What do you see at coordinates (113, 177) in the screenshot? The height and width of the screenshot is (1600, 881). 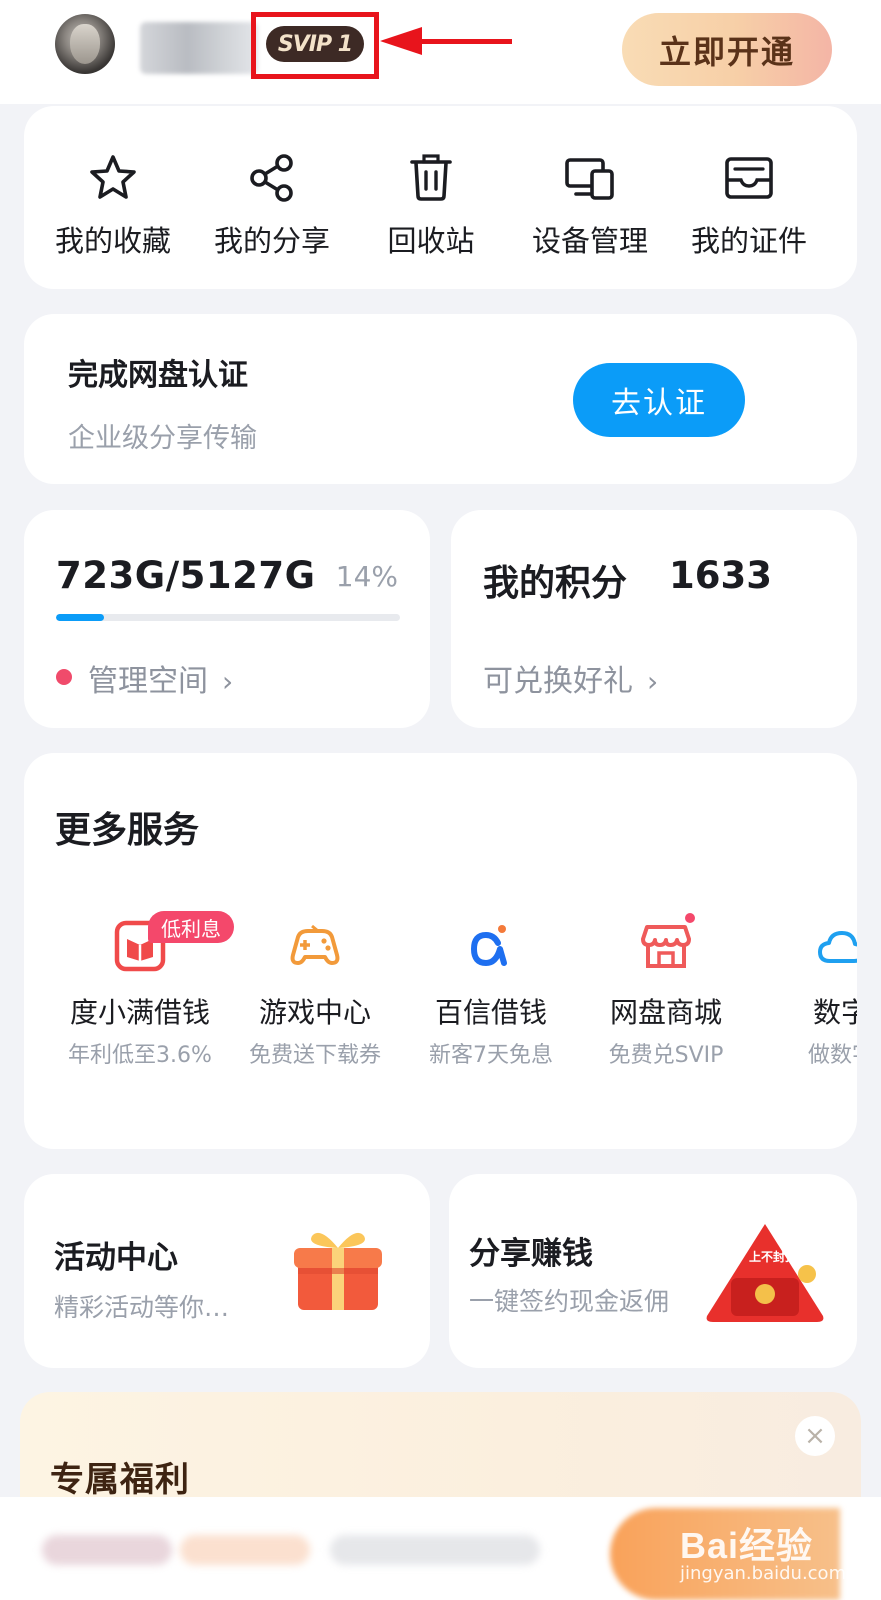 I see `star-icon` at bounding box center [113, 177].